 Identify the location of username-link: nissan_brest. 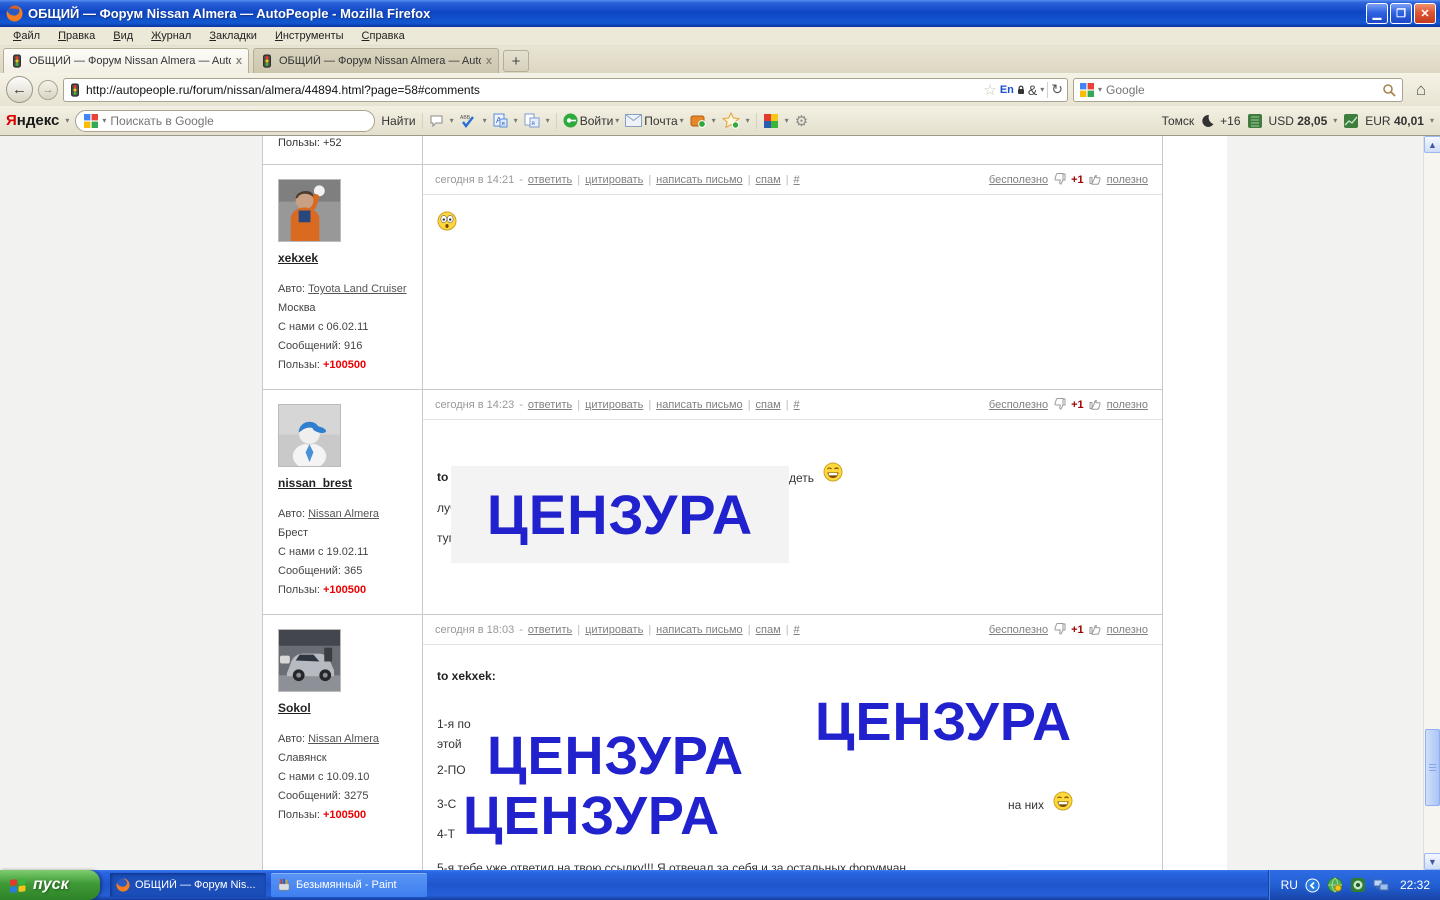
(315, 483).